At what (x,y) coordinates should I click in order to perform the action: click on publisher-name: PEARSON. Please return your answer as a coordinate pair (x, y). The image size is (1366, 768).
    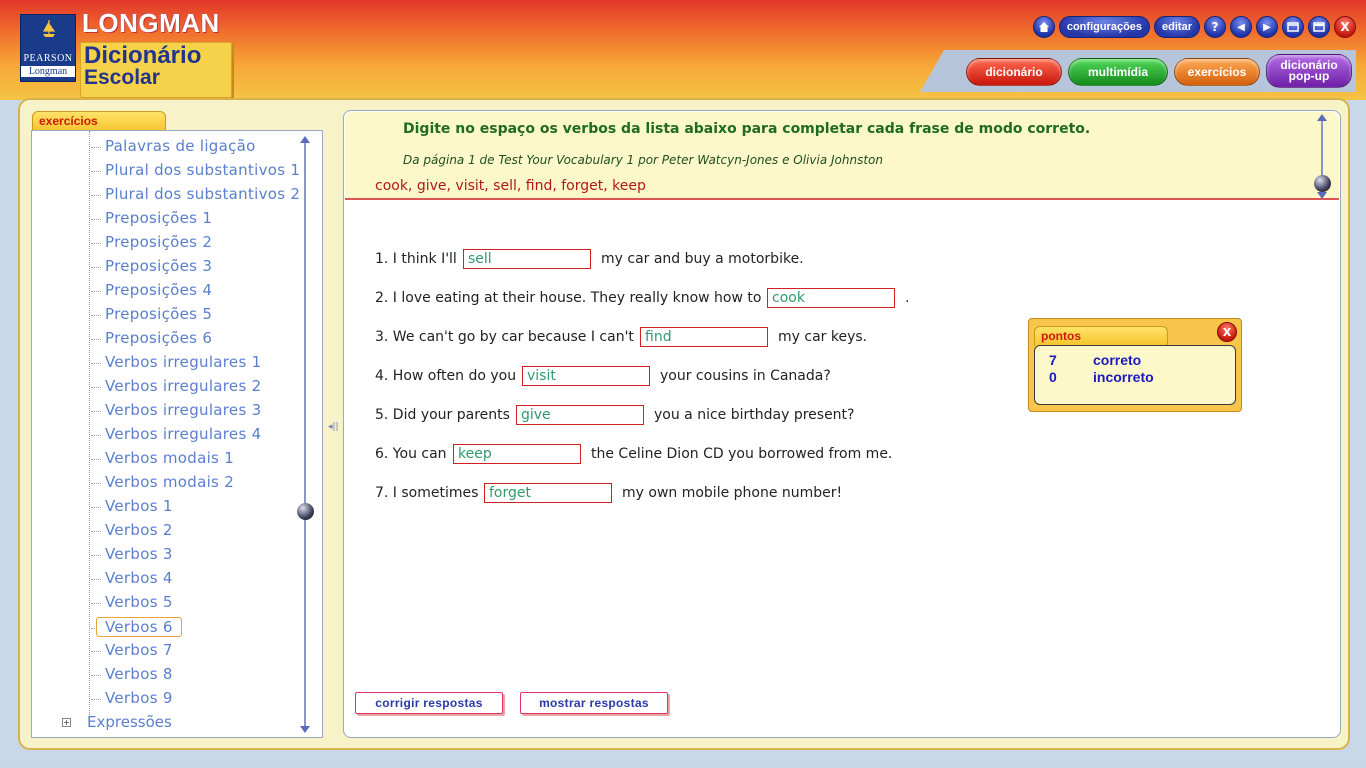
    Looking at the image, I should click on (48, 58).